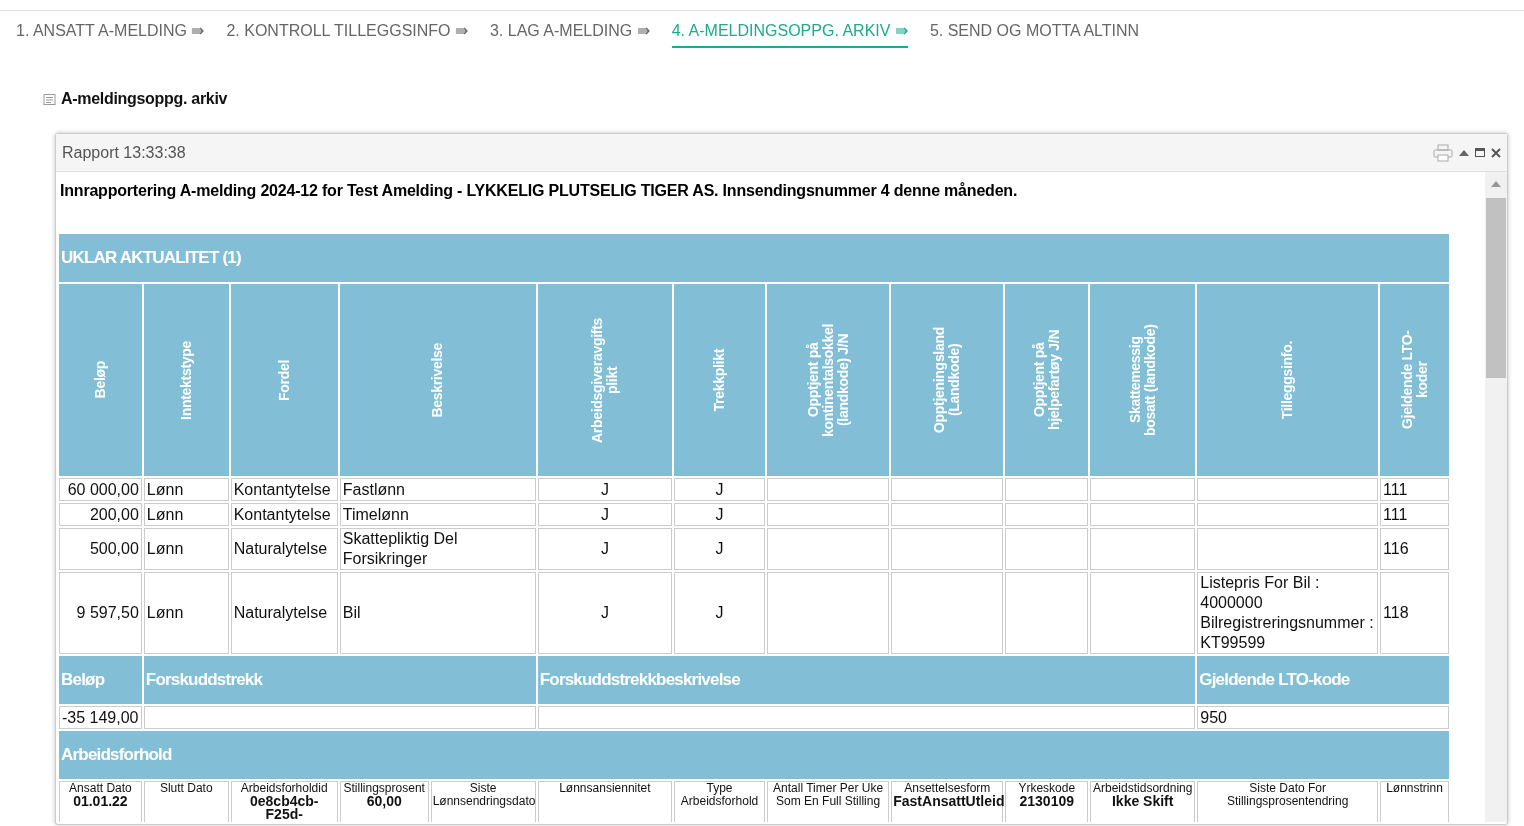  I want to click on field-label: Antall Timer Per Uke Som En Full Stilling, so click(828, 794).